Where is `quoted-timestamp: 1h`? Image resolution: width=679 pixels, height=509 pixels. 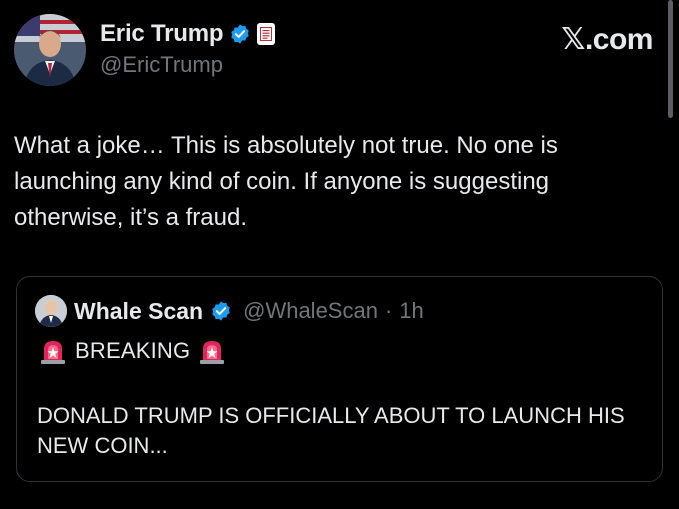 quoted-timestamp: 1h is located at coordinates (411, 311).